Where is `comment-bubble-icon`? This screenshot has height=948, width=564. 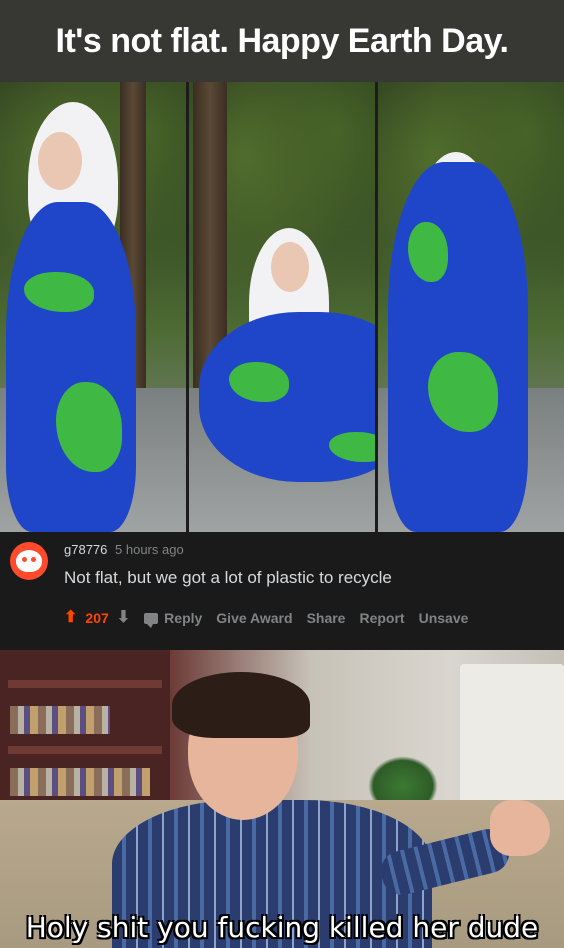
comment-bubble-icon is located at coordinates (151, 620).